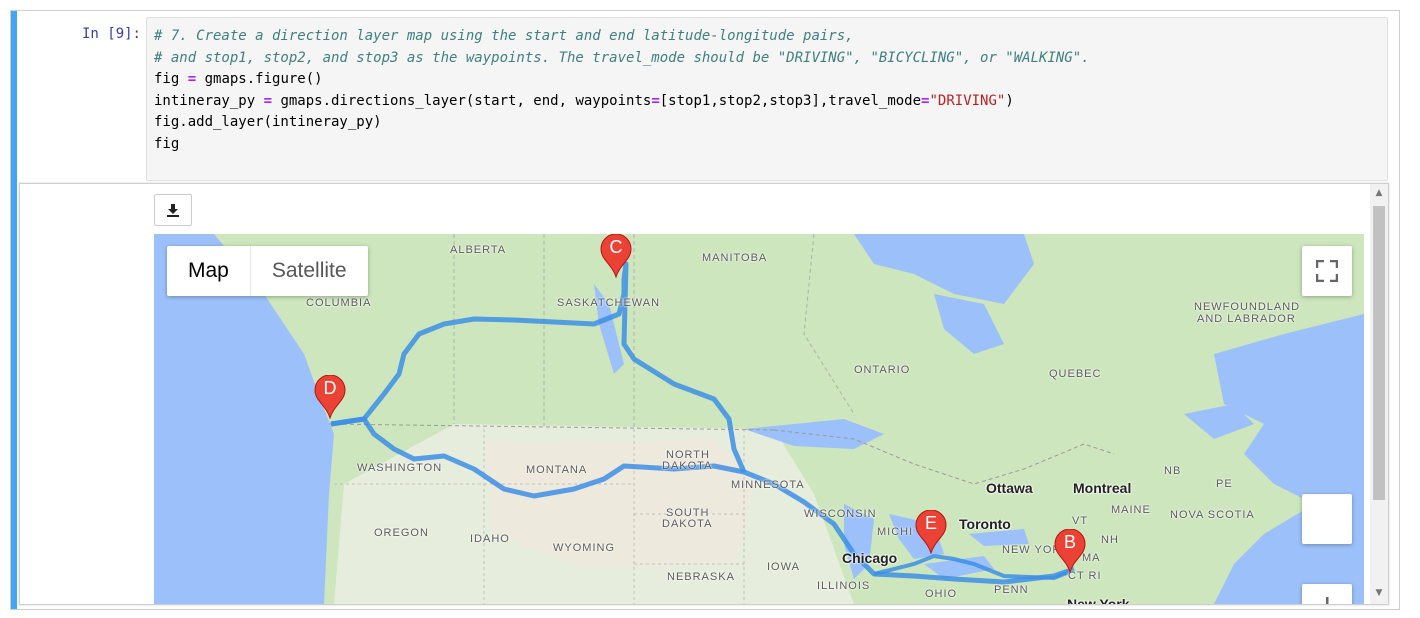 The image size is (1420, 618). I want to click on scroll-up-icon: ▲, so click(1379, 193).